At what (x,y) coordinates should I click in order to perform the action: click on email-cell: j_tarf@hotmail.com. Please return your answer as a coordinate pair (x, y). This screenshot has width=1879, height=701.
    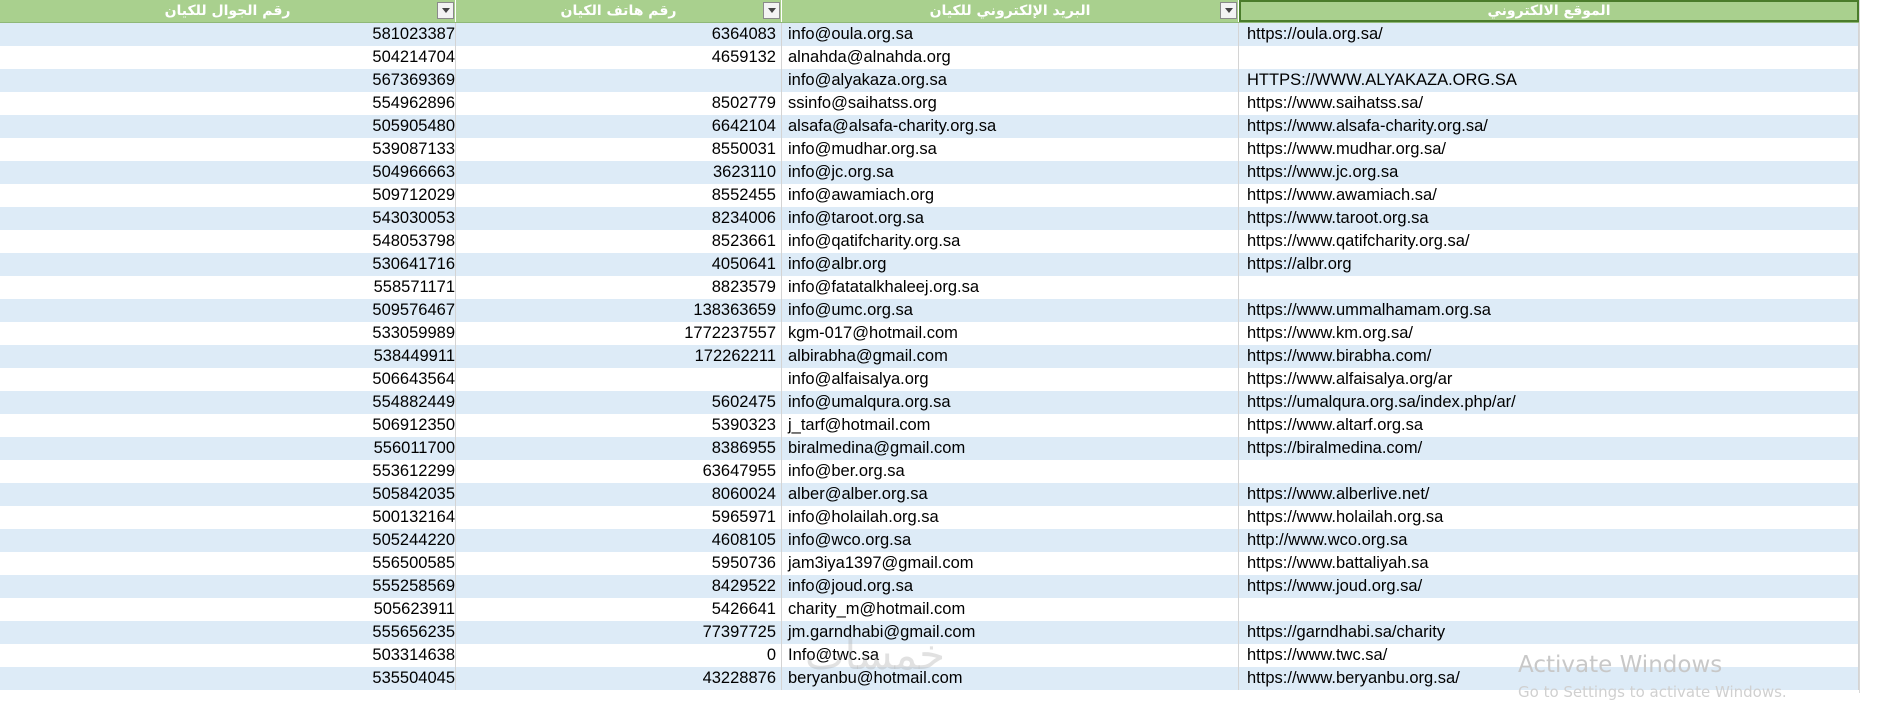
    Looking at the image, I should click on (1010, 425).